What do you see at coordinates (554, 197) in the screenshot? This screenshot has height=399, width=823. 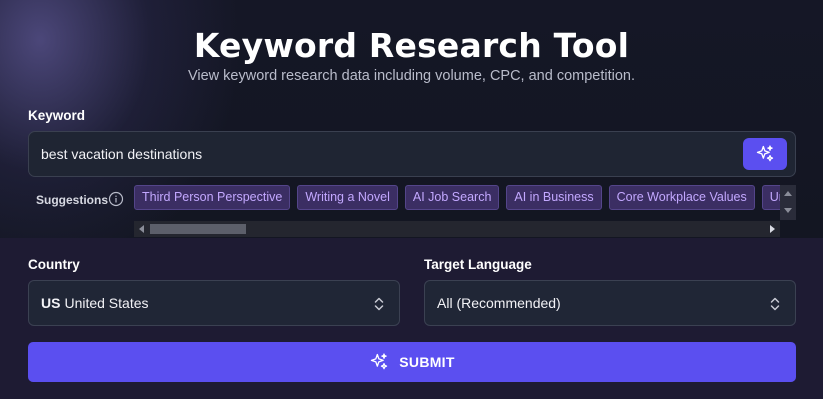 I see `suggestion-chip: AI in Business` at bounding box center [554, 197].